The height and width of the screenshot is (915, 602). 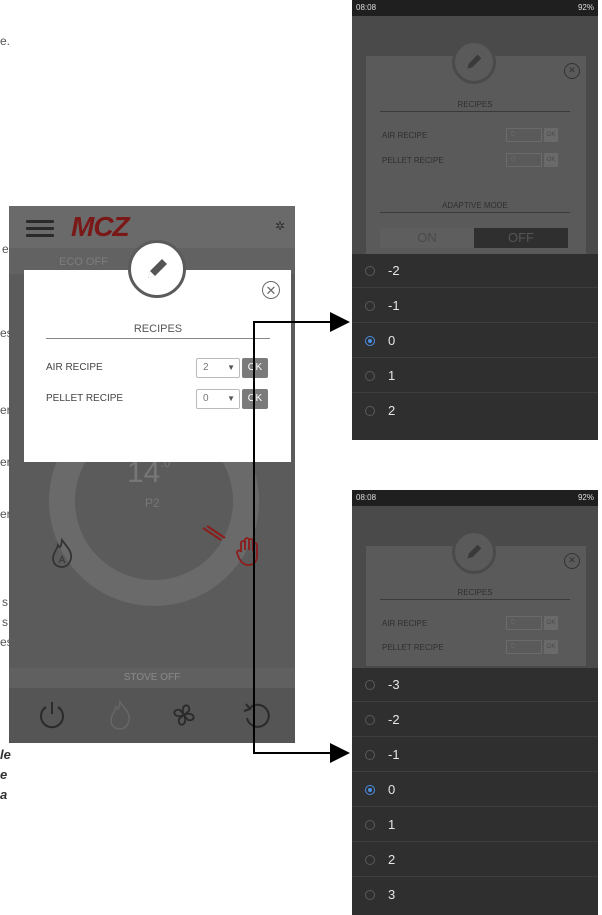 What do you see at coordinates (5, 754) in the screenshot?
I see `page-text-fragment: le` at bounding box center [5, 754].